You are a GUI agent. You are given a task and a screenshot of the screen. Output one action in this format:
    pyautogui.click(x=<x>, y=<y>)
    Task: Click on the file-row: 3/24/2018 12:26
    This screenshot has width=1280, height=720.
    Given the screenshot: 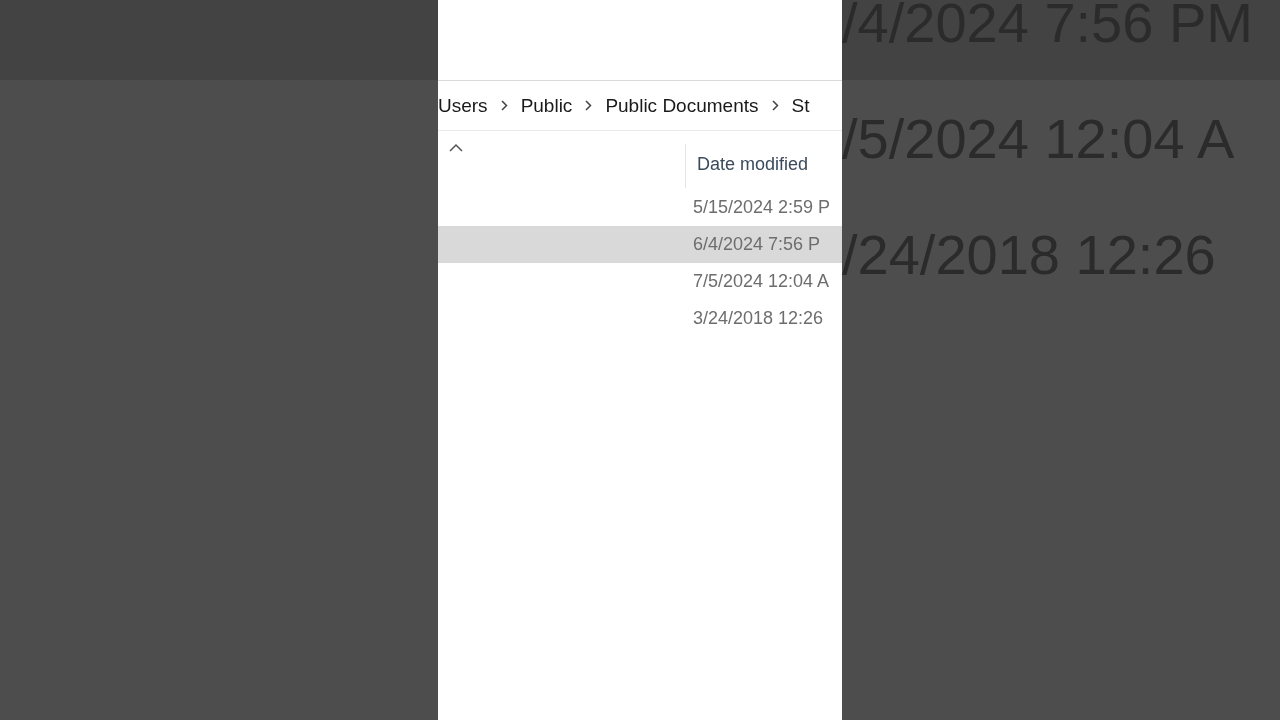 What is the action you would take?
    pyautogui.click(x=640, y=318)
    